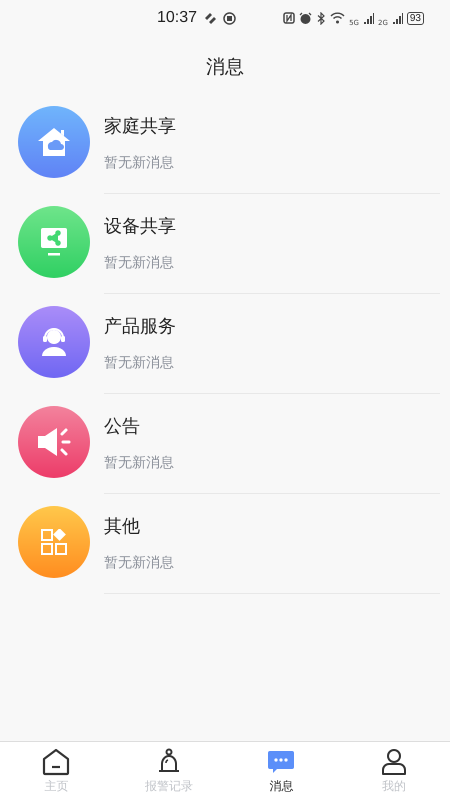  Describe the element at coordinates (272, 326) in the screenshot. I see `category-title: 产品服务` at that location.